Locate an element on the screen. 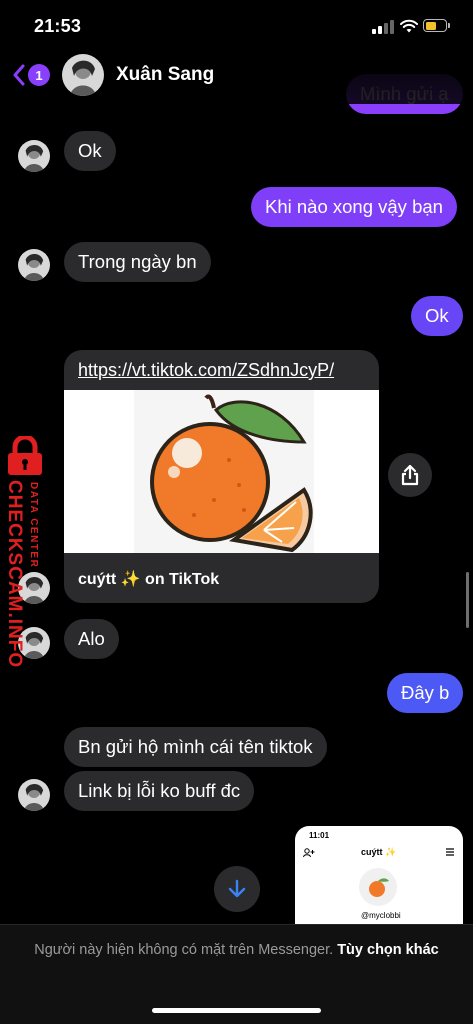 This screenshot has width=473, height=1024. message-bubble-incoming: Alo is located at coordinates (91, 639).